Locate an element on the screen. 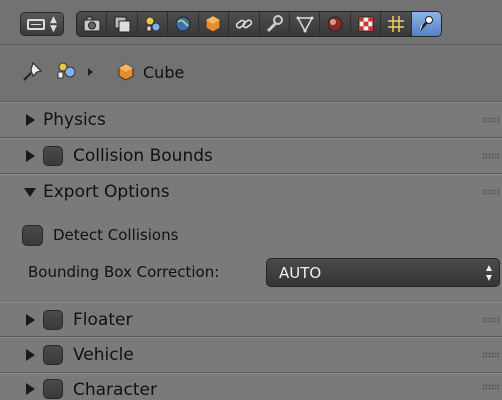 The height and width of the screenshot is (400, 502). tab-world is located at coordinates (183, 24).